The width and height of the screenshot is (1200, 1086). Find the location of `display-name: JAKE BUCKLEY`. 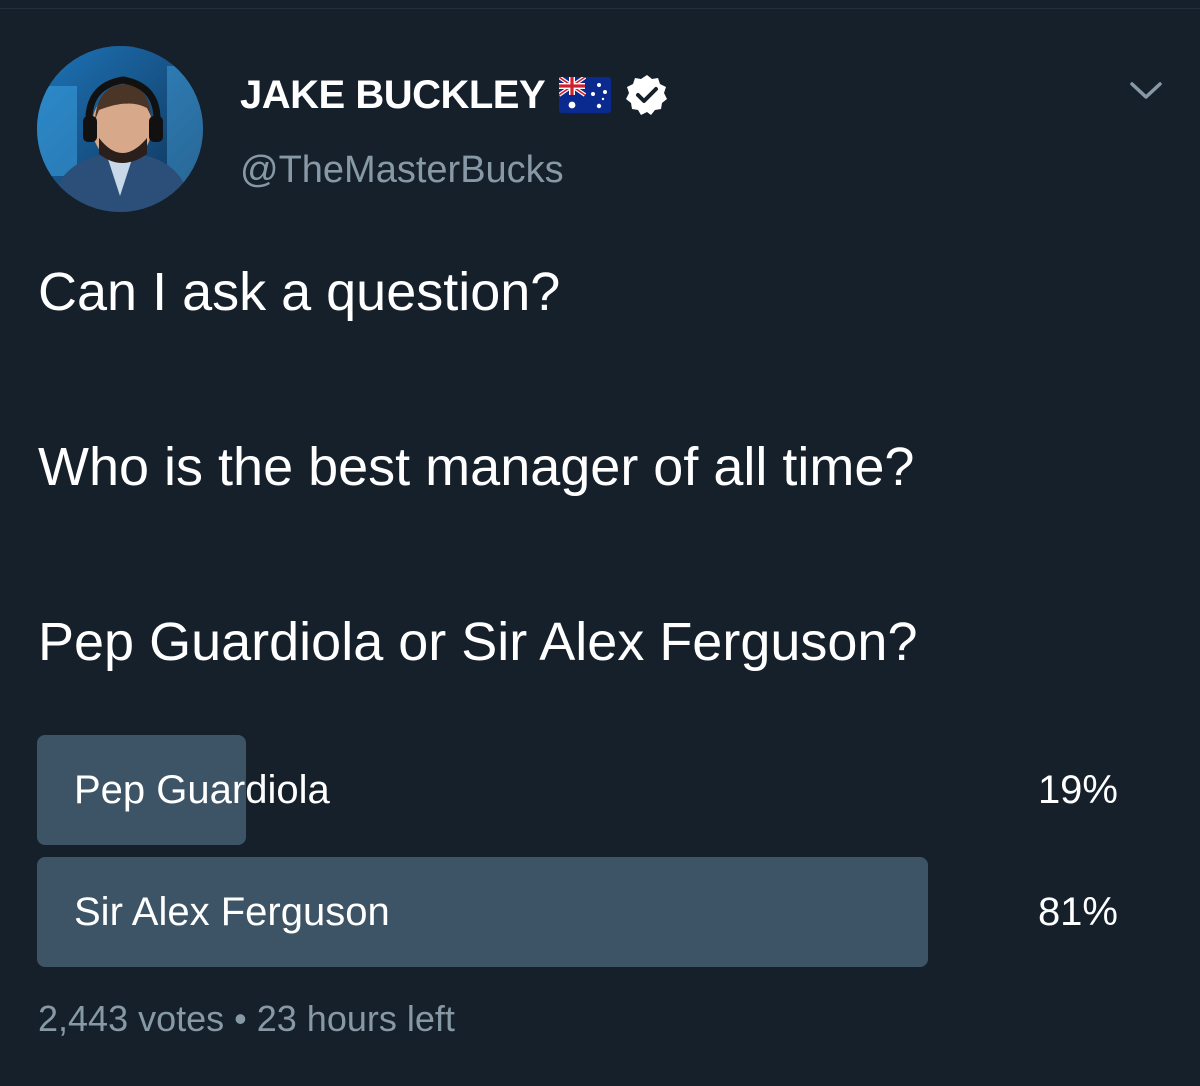

display-name: JAKE BUCKLEY is located at coordinates (393, 95).